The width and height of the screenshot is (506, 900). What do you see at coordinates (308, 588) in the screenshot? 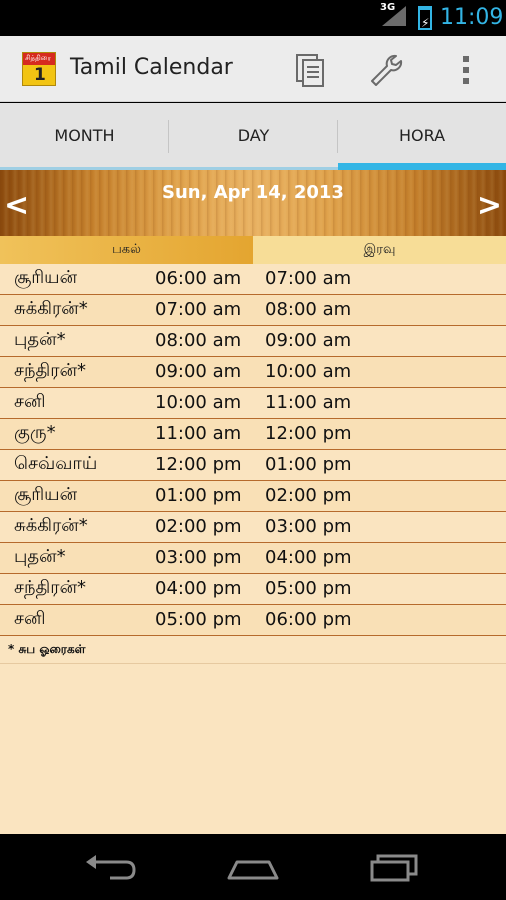
I see `night-time: 05:00 pm` at bounding box center [308, 588].